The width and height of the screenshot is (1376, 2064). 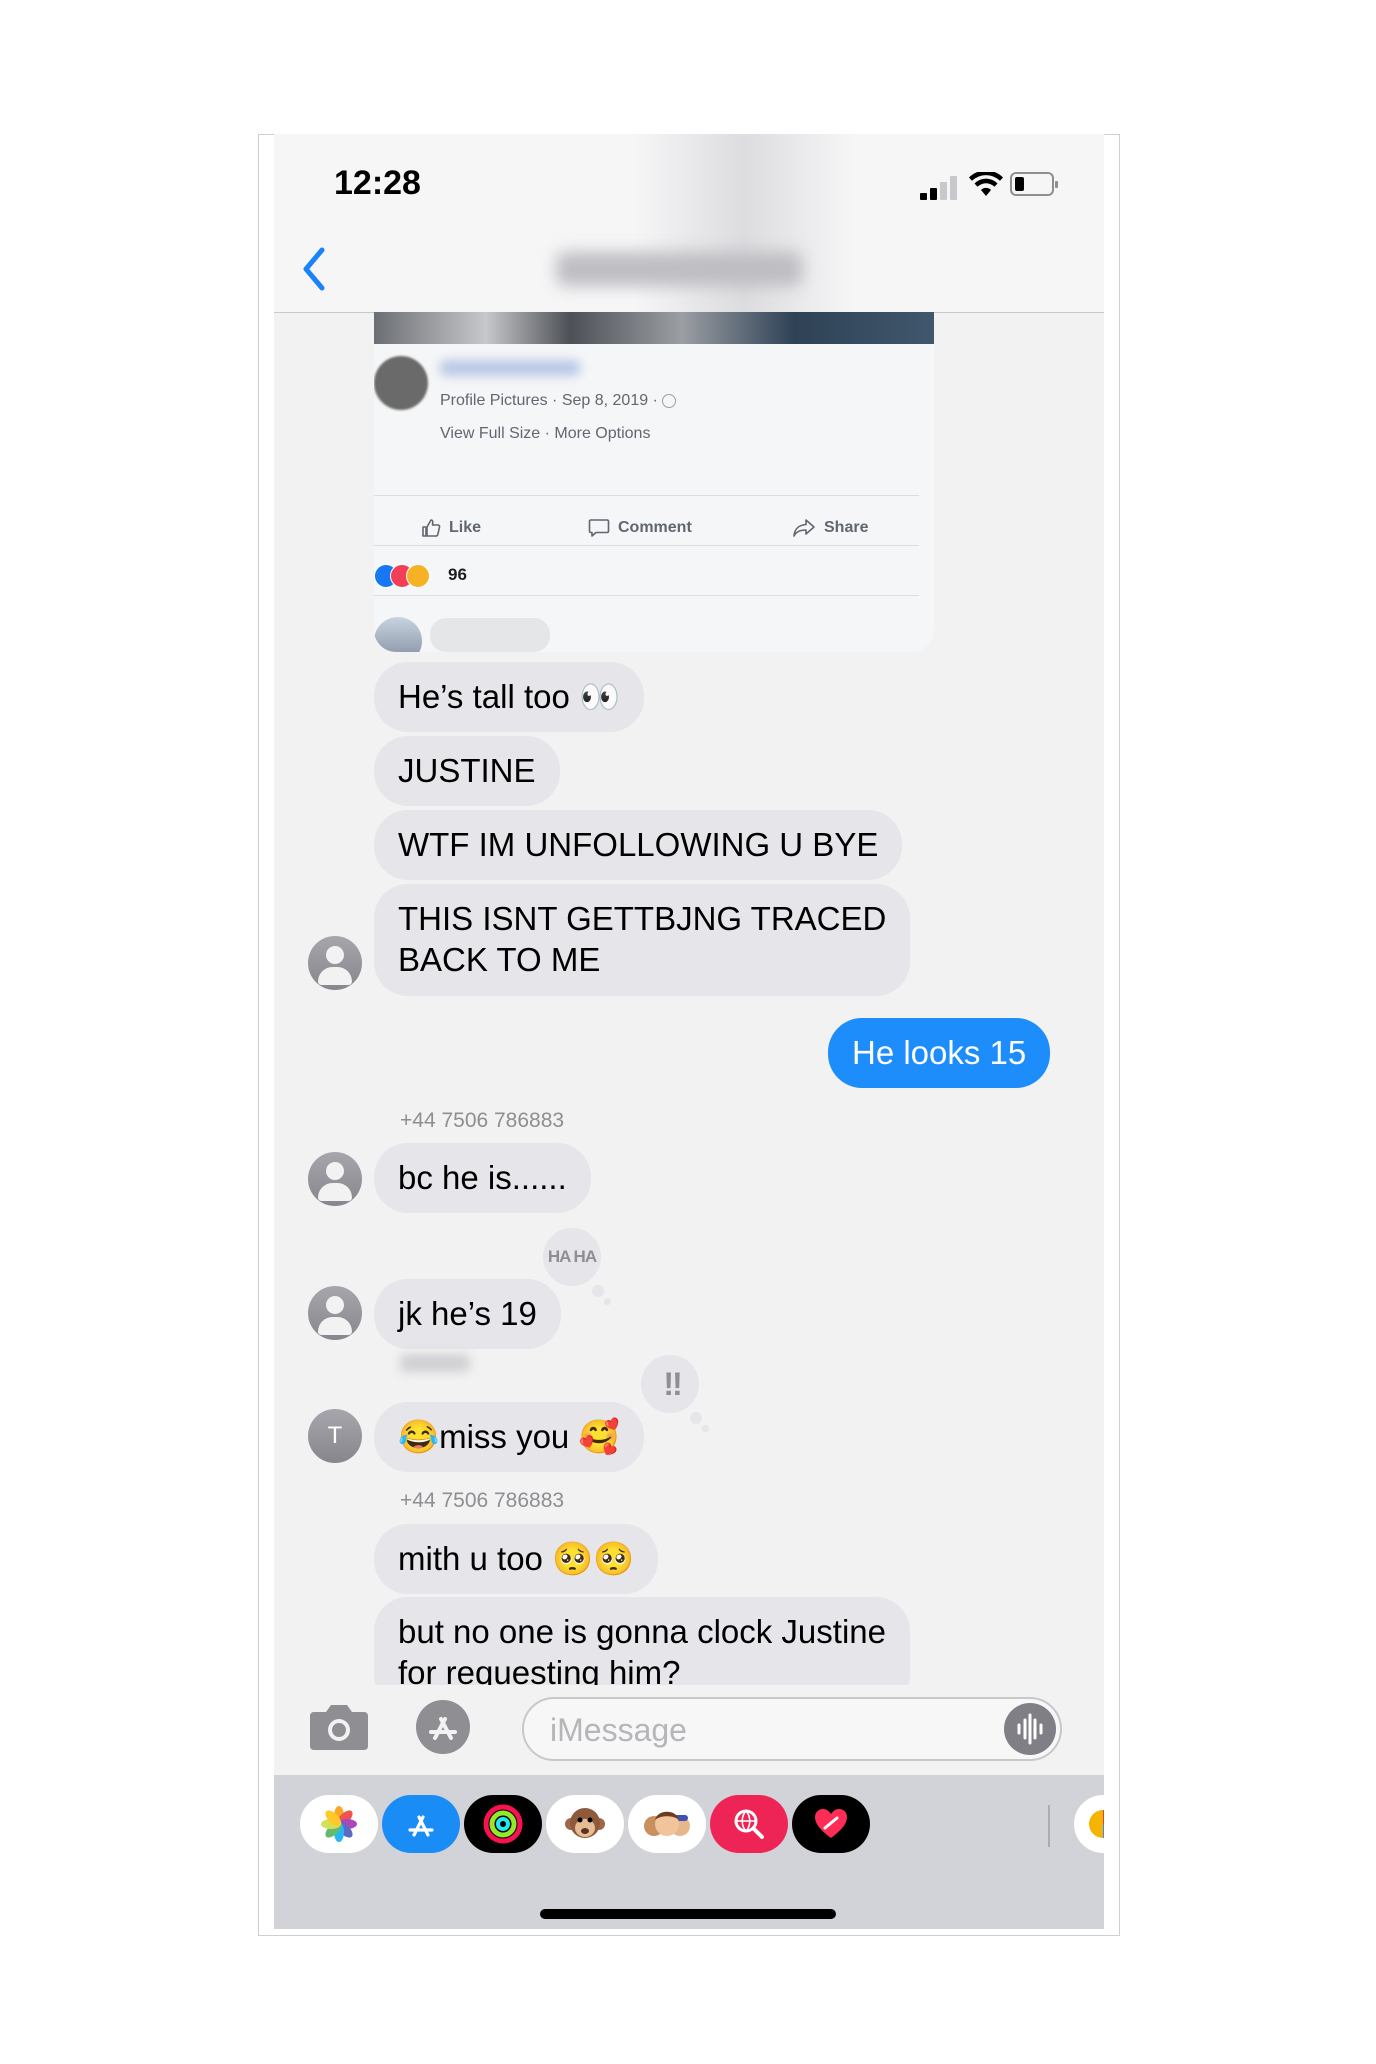 What do you see at coordinates (1049, 1826) in the screenshot?
I see `drawer-separator` at bounding box center [1049, 1826].